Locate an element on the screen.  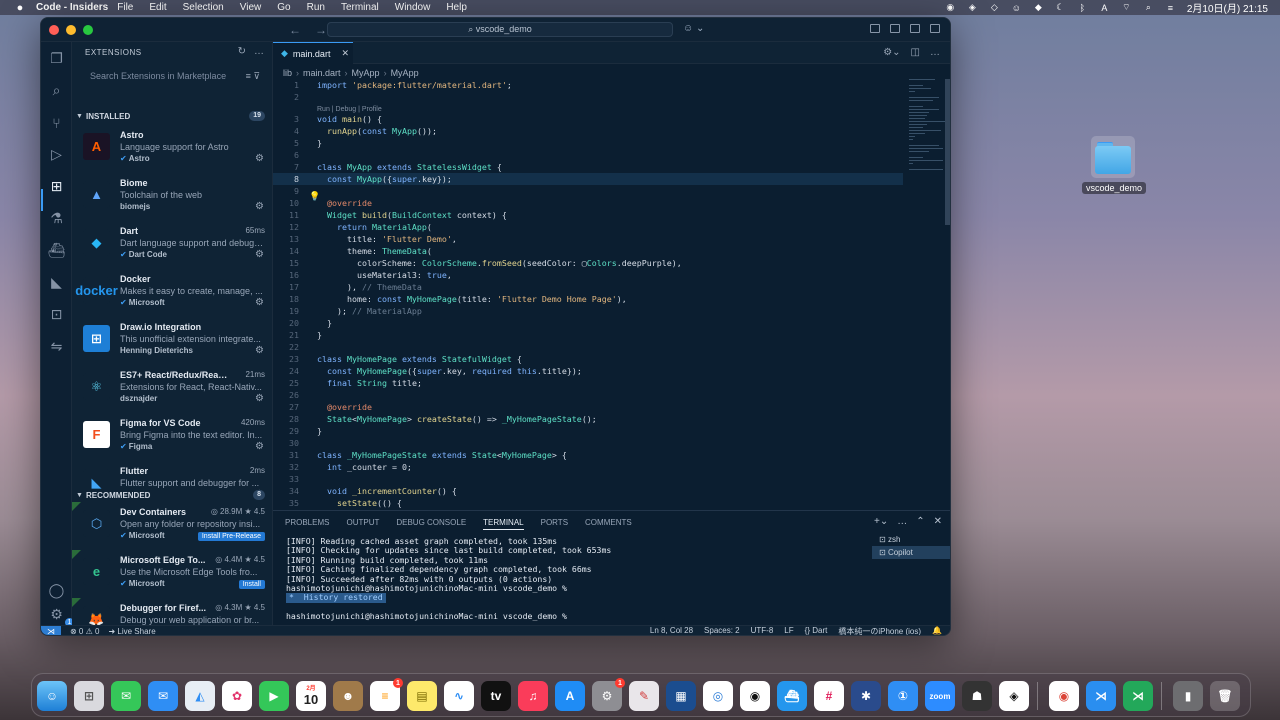
extensions-search-input: Search Extensions in Marketplace ≡ ⊽ is located at coordinates (173, 76).